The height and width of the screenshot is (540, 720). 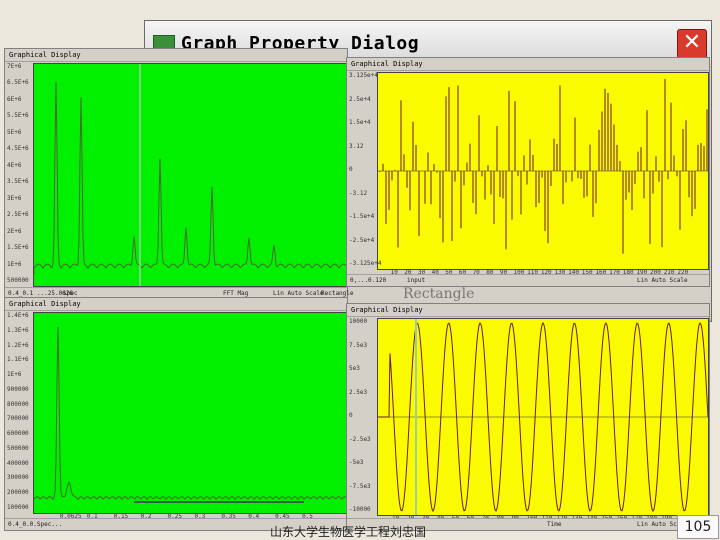 What do you see at coordinates (18, 116) in the screenshot?
I see `y-tick-label: 5.5E+6` at bounding box center [18, 116].